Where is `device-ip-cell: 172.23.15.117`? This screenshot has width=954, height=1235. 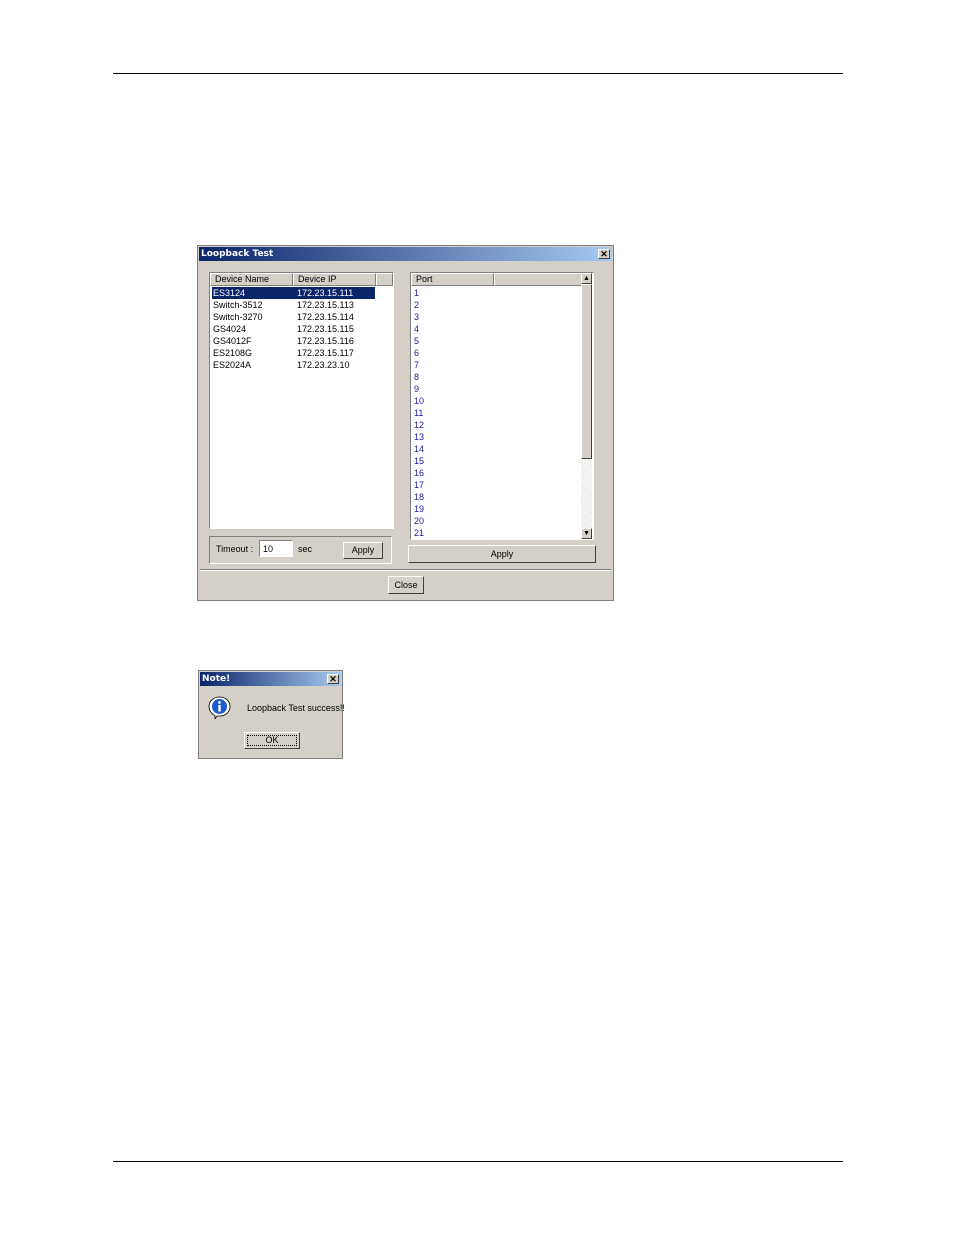 device-ip-cell: 172.23.15.117 is located at coordinates (325, 353).